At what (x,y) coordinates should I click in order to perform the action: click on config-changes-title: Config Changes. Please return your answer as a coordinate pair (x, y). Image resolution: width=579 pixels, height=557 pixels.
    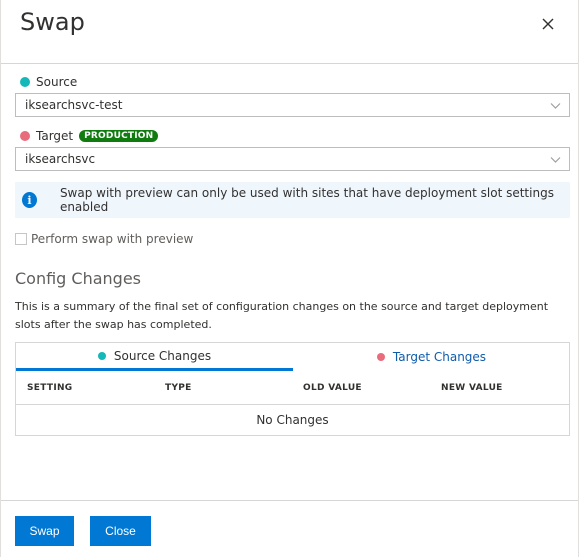
    Looking at the image, I should click on (78, 278).